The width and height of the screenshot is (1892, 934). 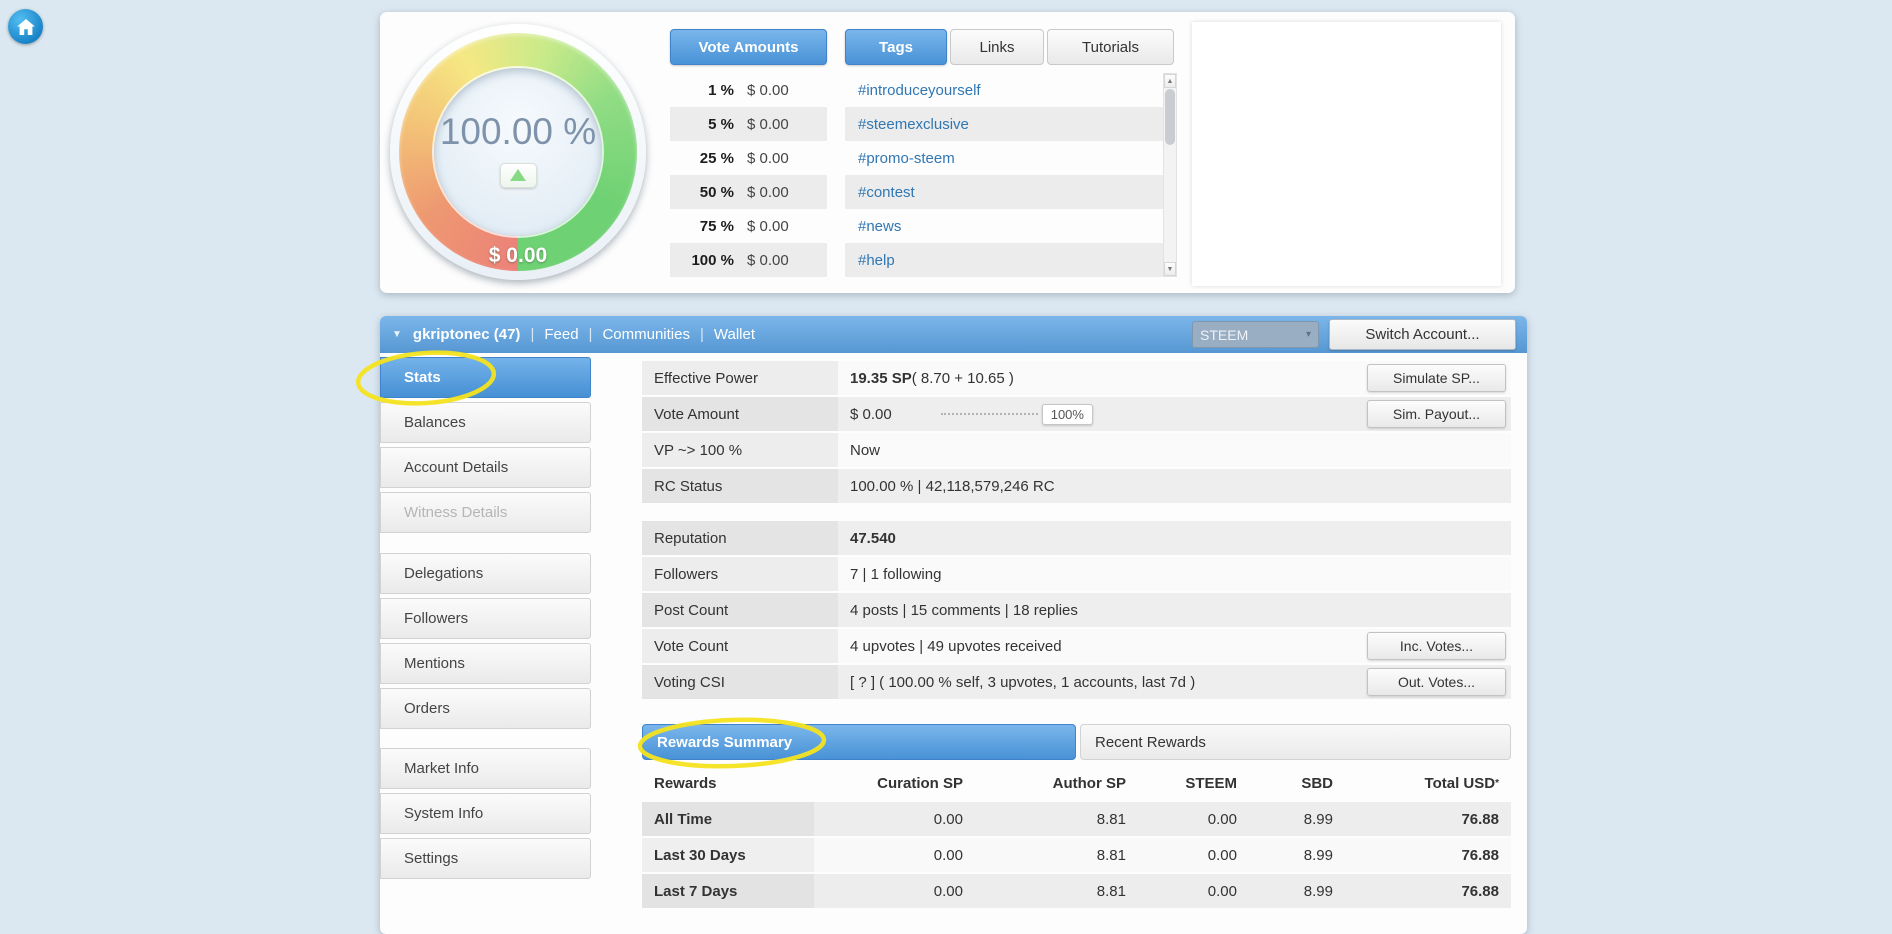 I want to click on sidebar-item-orders: Orders, so click(x=485, y=708).